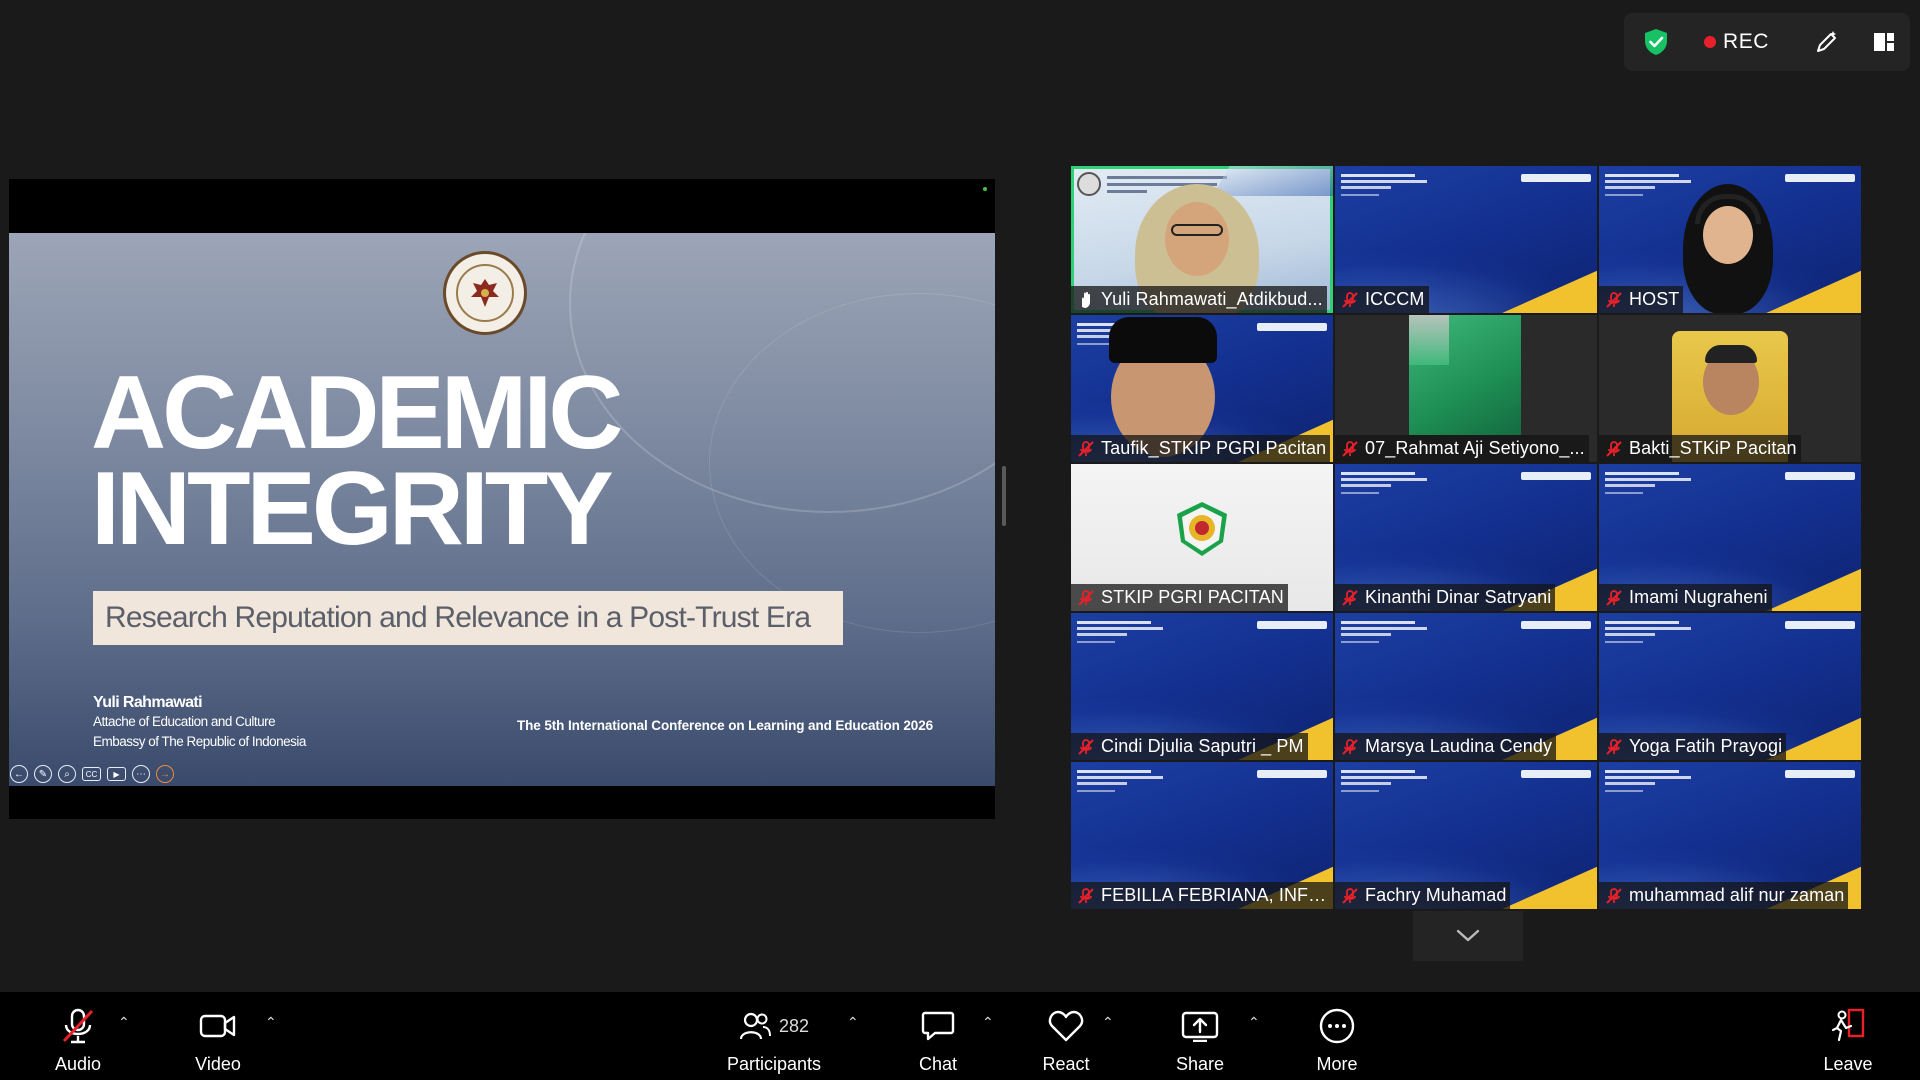 The height and width of the screenshot is (1080, 1920). What do you see at coordinates (1189, 746) in the screenshot?
I see `participant-name-bar: Cindi Djulia Saputri _ PM` at bounding box center [1189, 746].